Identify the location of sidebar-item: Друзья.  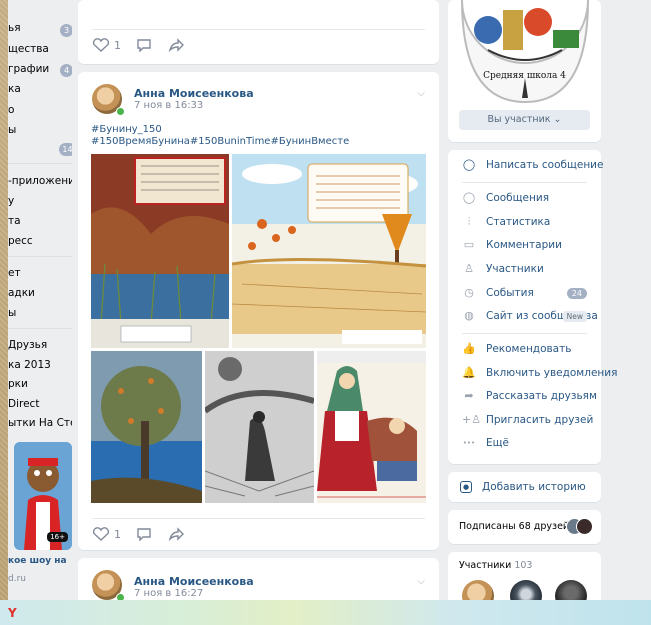
(27, 349).